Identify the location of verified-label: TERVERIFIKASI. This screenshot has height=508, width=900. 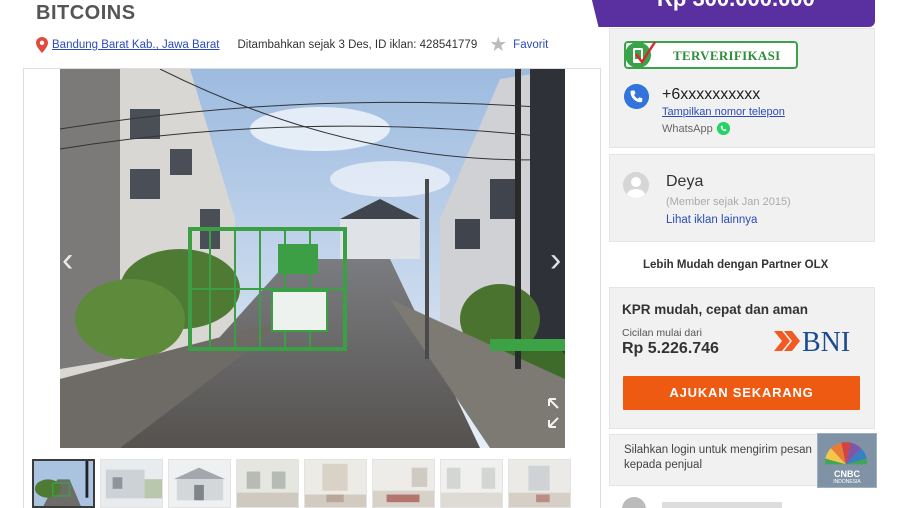
(727, 55).